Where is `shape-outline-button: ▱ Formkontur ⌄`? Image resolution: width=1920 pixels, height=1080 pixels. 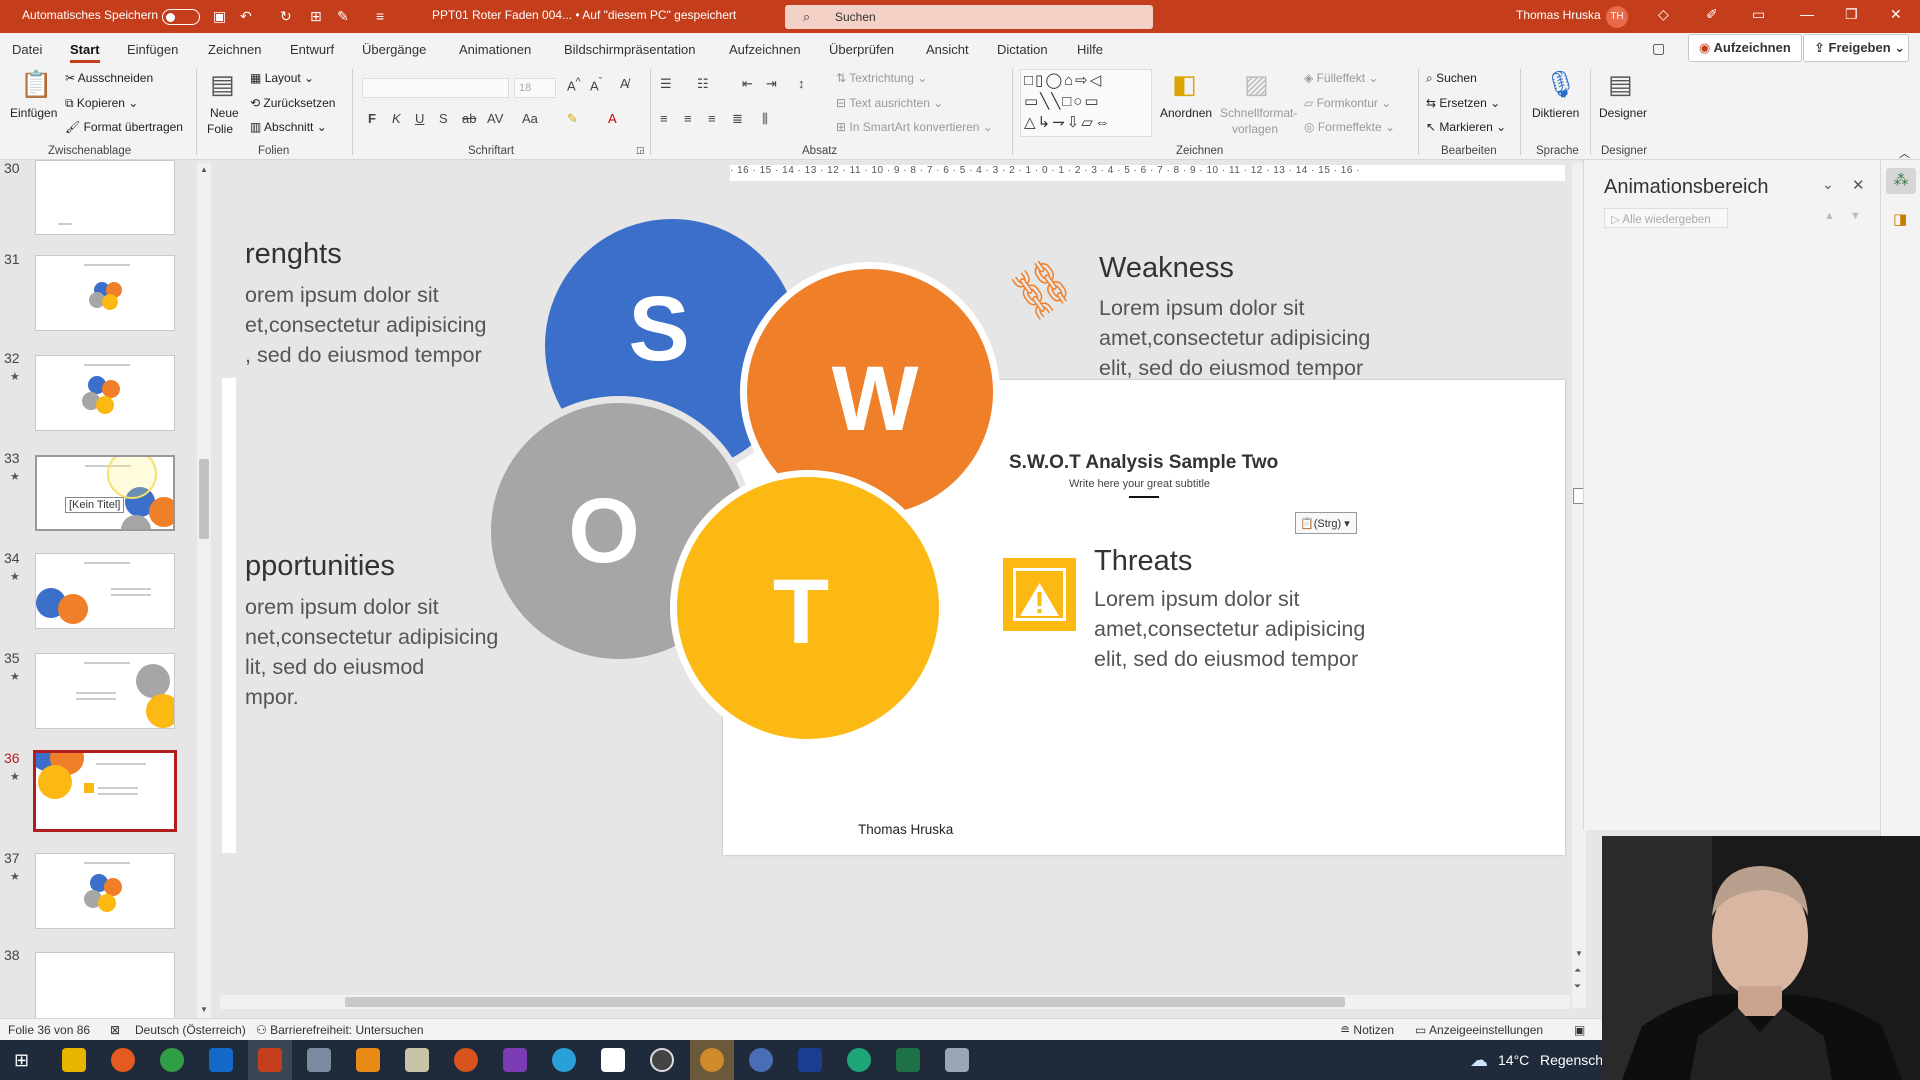 shape-outline-button: ▱ Formkontur ⌄ is located at coordinates (1347, 103).